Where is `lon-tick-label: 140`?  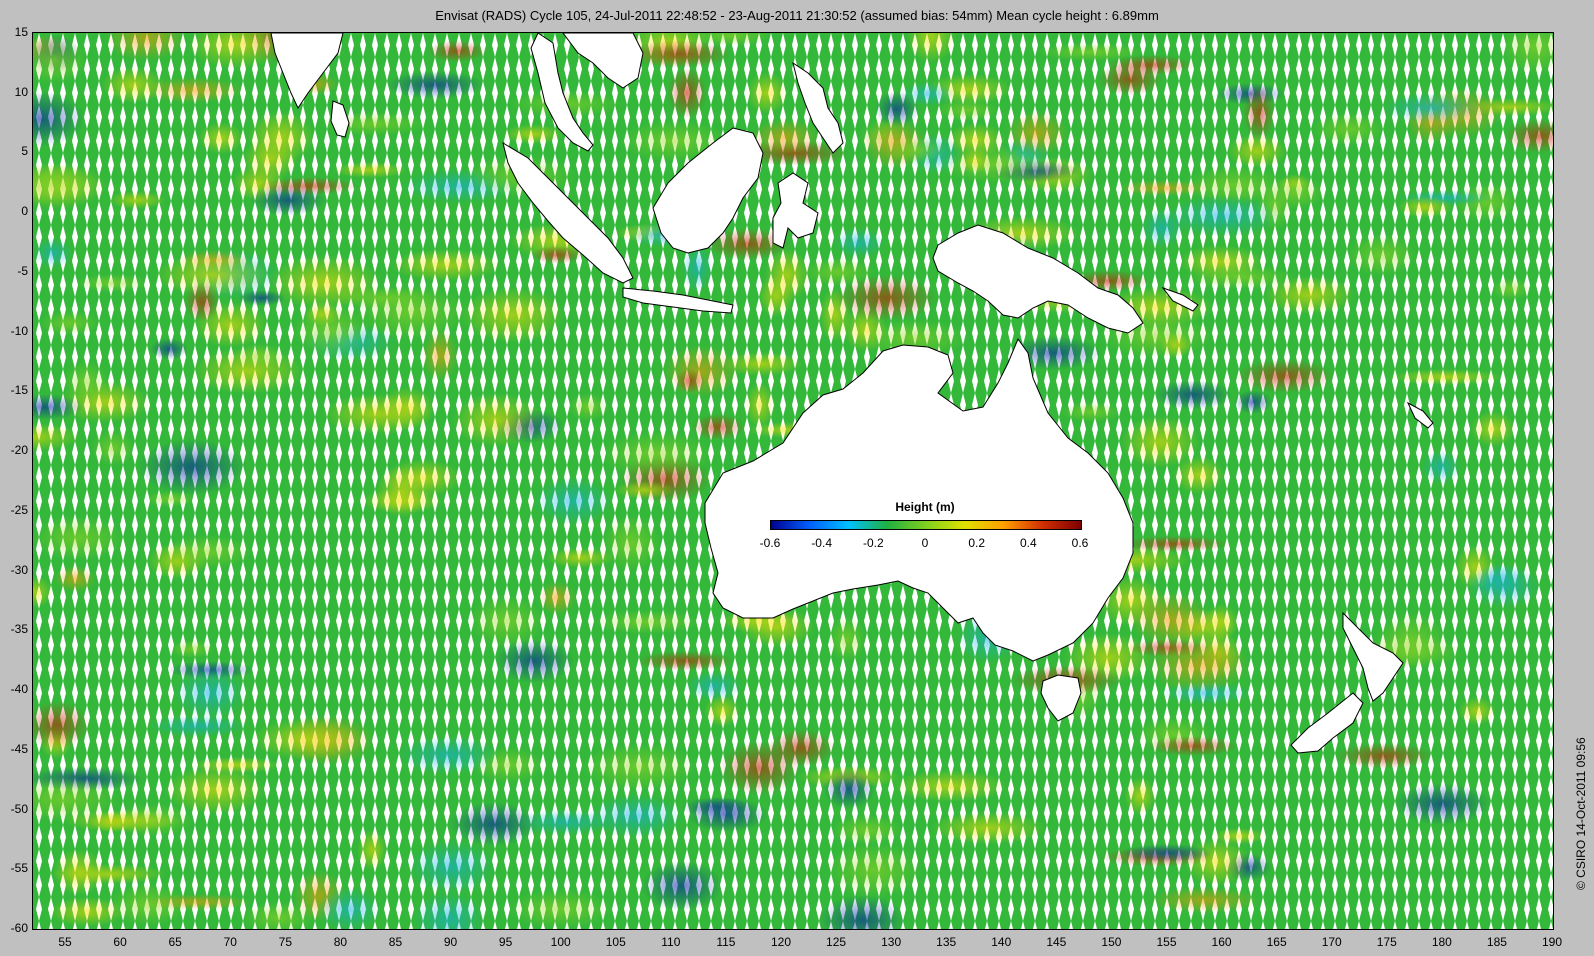
lon-tick-label: 140 is located at coordinates (1001, 942).